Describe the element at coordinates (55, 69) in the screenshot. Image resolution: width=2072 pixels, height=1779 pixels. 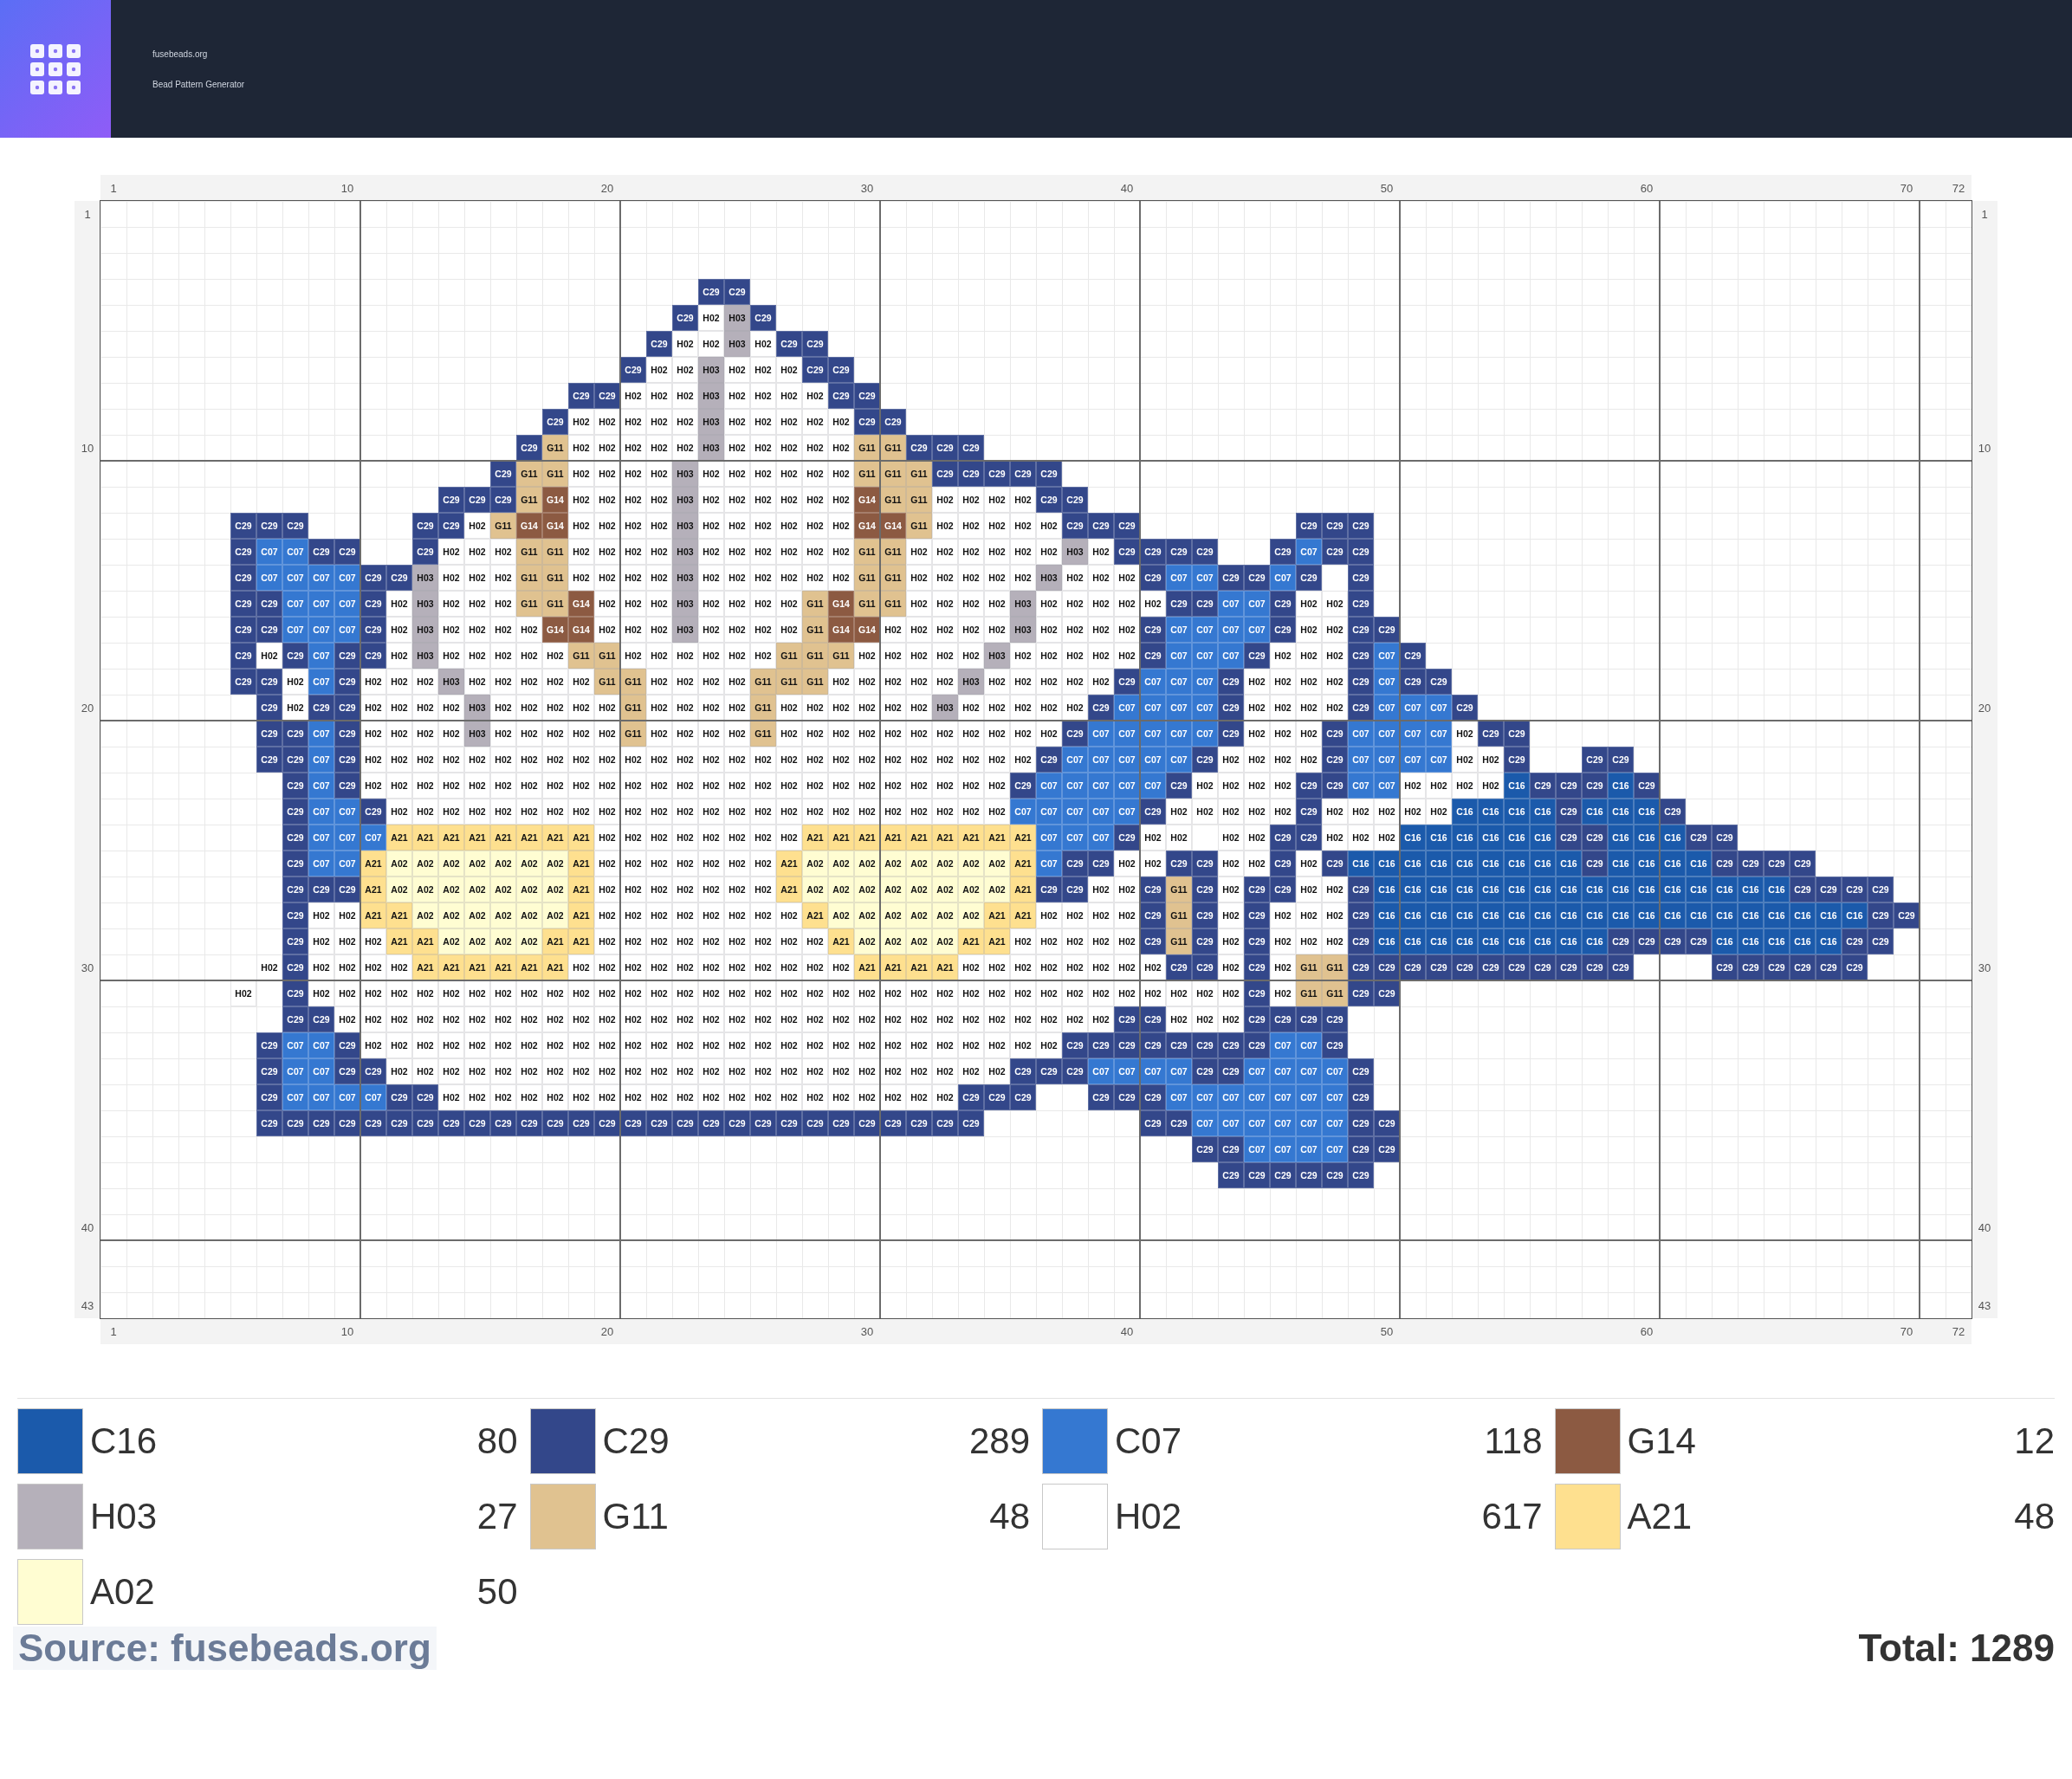
I see `logo` at that location.